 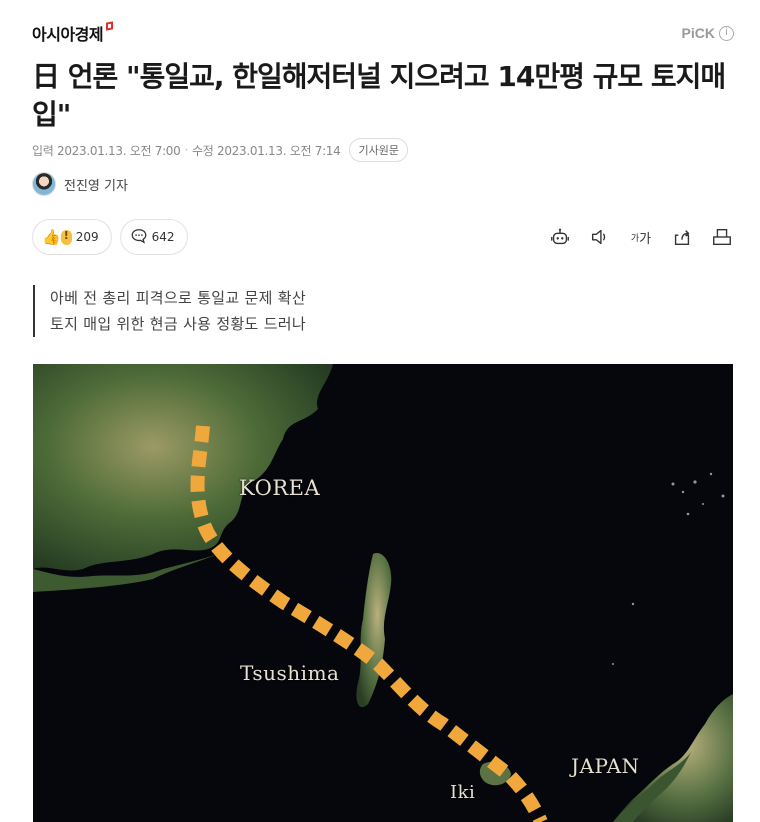 I want to click on share-icon, so click(x=682, y=237).